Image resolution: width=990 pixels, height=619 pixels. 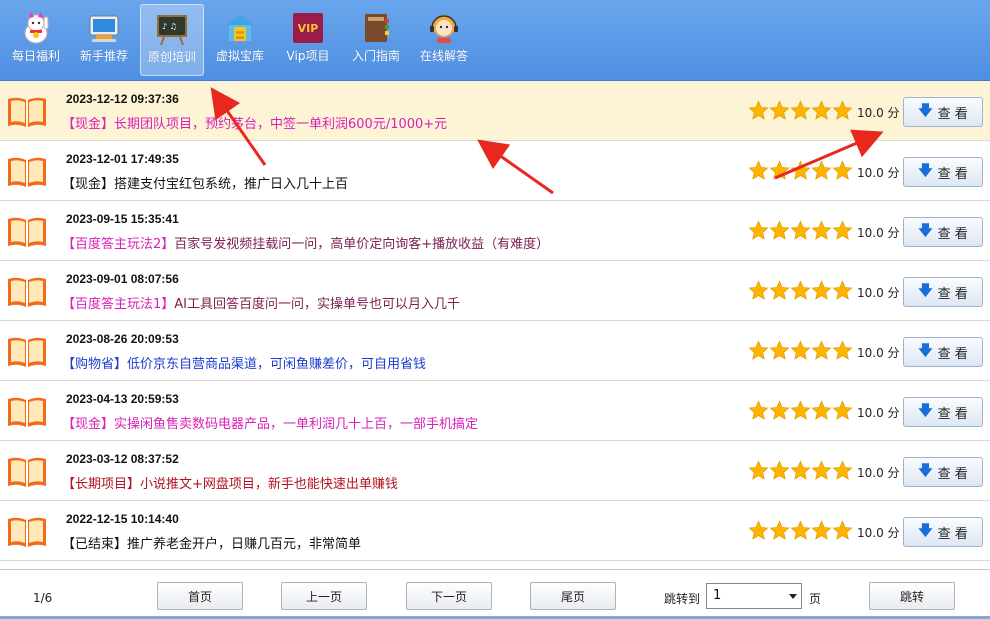 I want to click on item-title: 【百度答主玩法2】百家号发视频挂载问一问，高单价定向询客+播放收益（有难度）, so click(x=305, y=242).